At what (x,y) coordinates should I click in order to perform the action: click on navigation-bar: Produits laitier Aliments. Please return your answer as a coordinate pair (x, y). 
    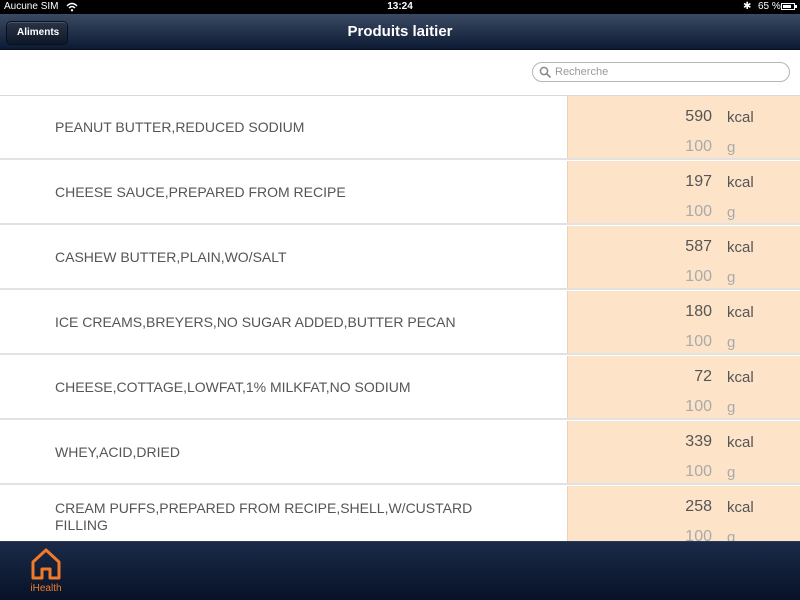
    Looking at the image, I should click on (400, 32).